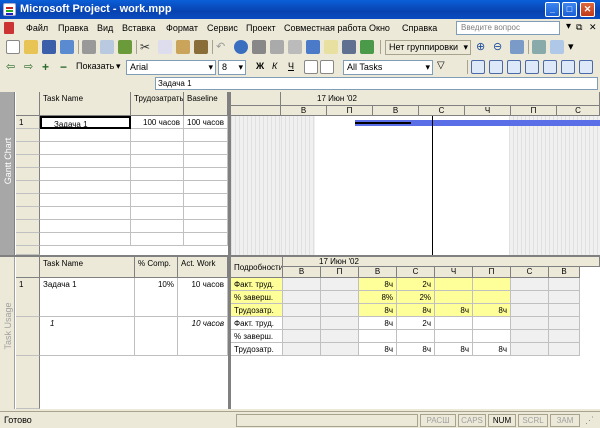 The width and height of the screenshot is (600, 428). I want to click on work-cell: 100 часов, so click(157, 122).